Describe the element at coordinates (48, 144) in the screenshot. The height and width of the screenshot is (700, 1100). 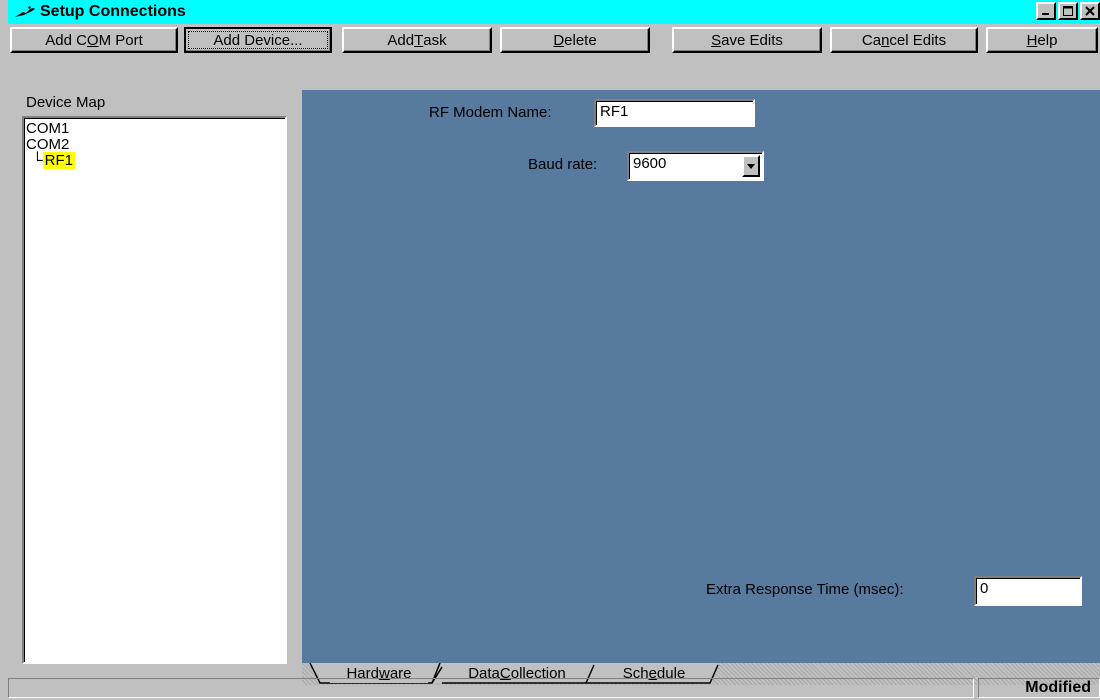
I see `tree-item-label: COM2` at that location.